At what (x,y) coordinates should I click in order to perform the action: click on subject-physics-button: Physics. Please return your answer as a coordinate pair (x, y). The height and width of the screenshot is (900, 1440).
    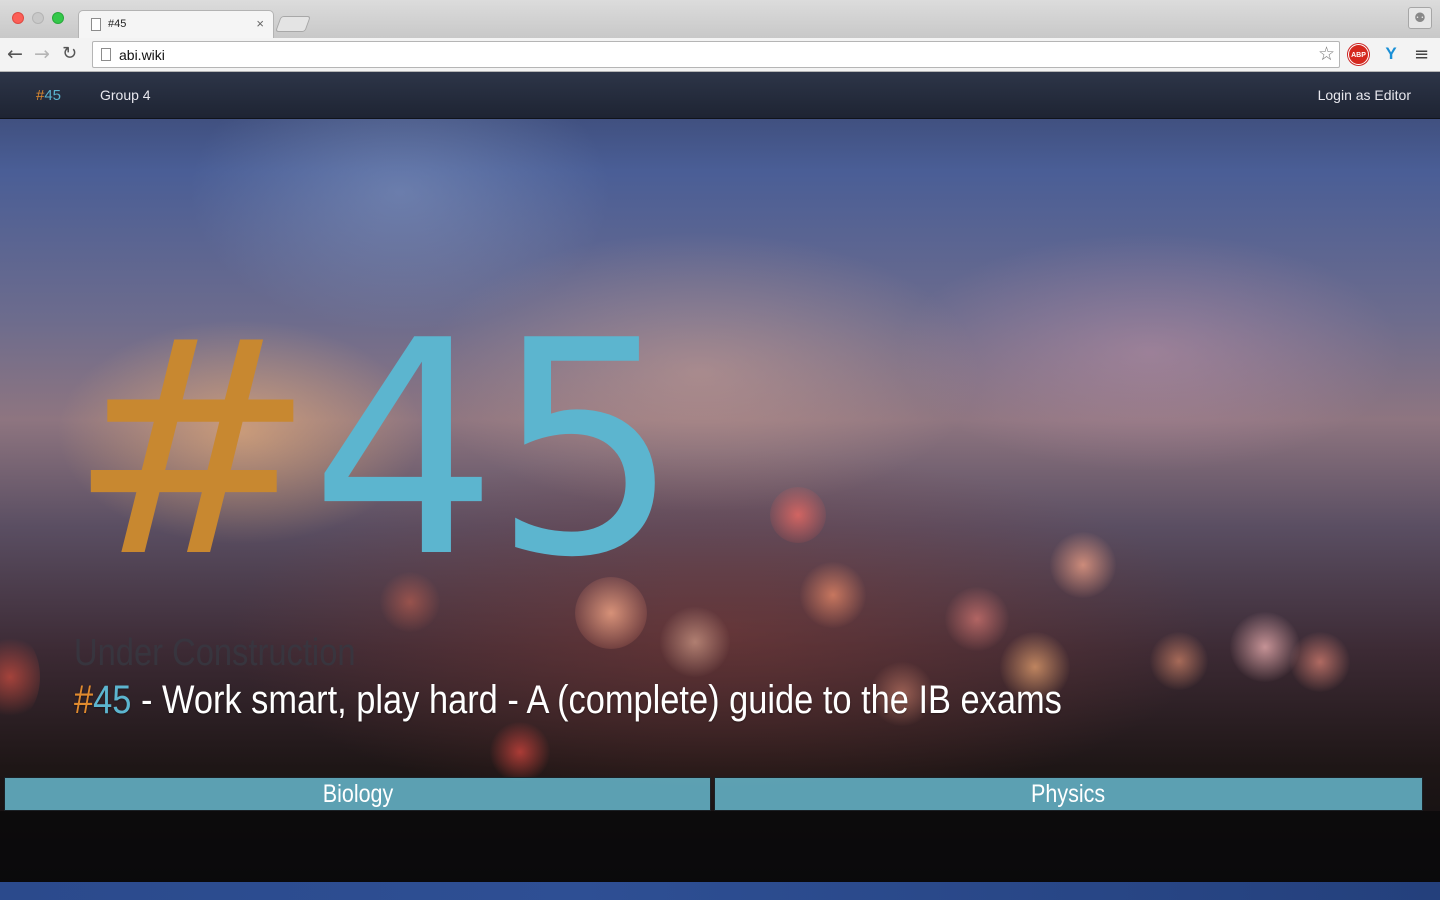
    Looking at the image, I should click on (1068, 794).